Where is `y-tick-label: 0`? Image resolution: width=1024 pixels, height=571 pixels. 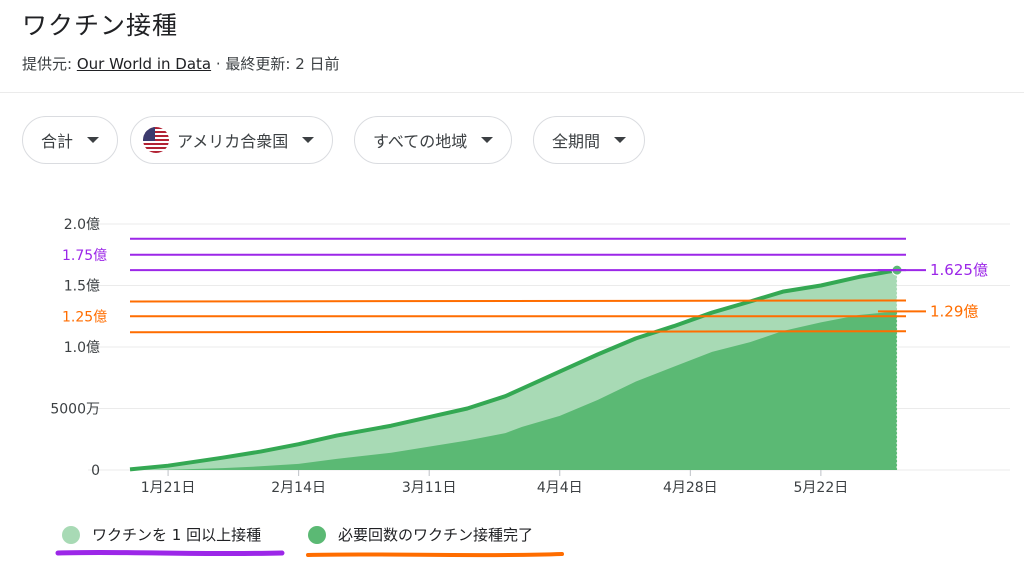
y-tick-label: 0 is located at coordinates (95, 471).